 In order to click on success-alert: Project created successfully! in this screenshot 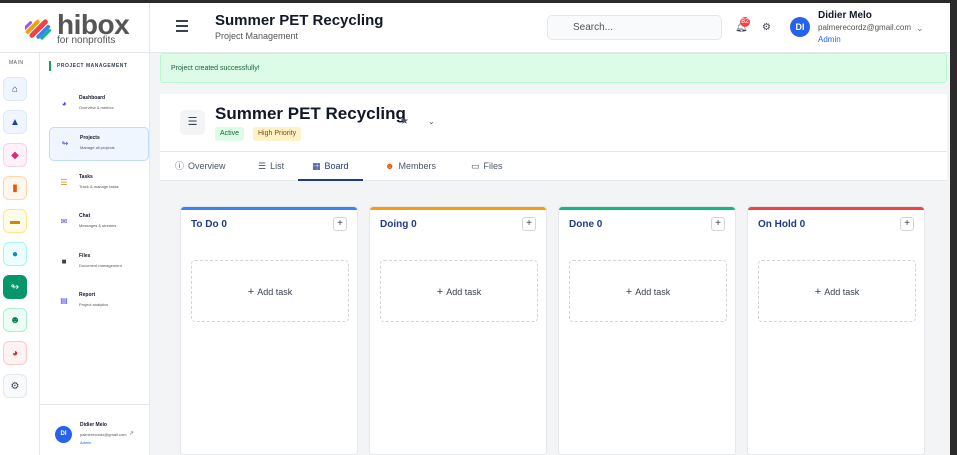, I will do `click(553, 68)`.